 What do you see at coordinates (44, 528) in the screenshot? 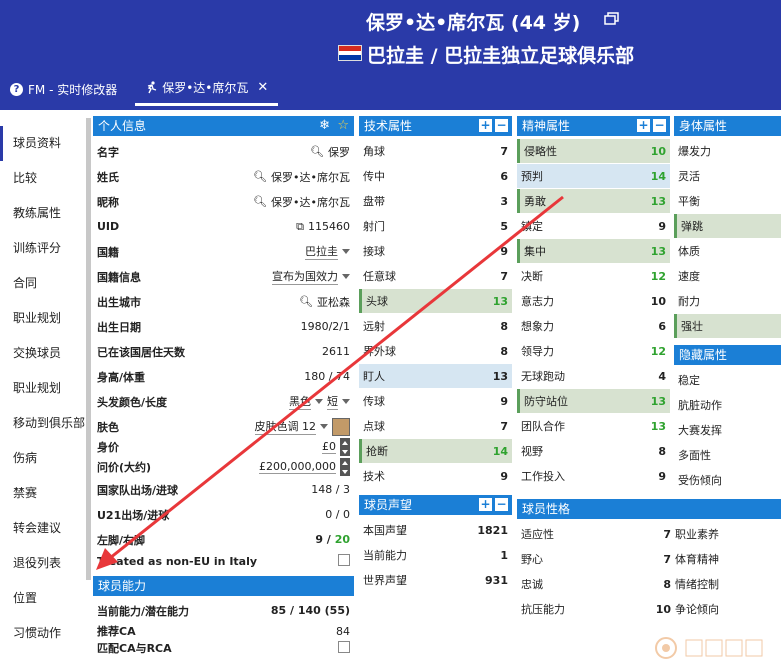
I see `sidebar-item-transfer: 转会建议` at bounding box center [44, 528].